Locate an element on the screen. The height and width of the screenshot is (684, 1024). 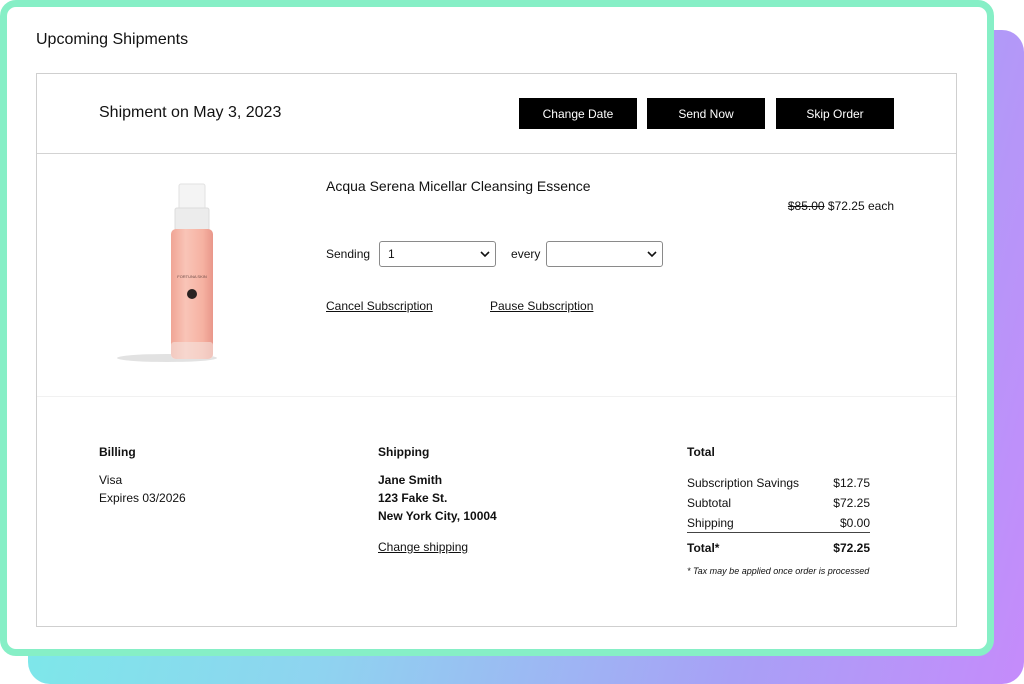
change-shipping-link: Change shipping is located at coordinates (423, 547).